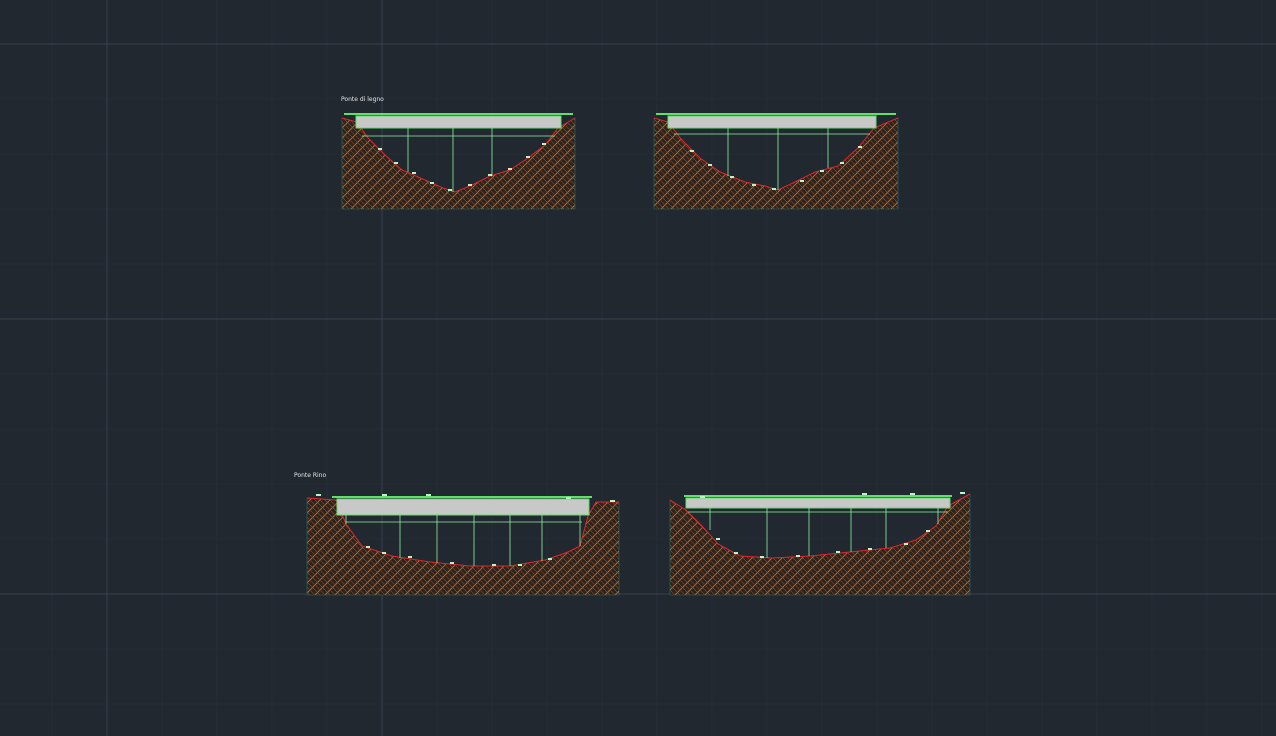  What do you see at coordinates (362, 99) in the screenshot?
I see `label-ponte-di-legno: Ponte di legno` at bounding box center [362, 99].